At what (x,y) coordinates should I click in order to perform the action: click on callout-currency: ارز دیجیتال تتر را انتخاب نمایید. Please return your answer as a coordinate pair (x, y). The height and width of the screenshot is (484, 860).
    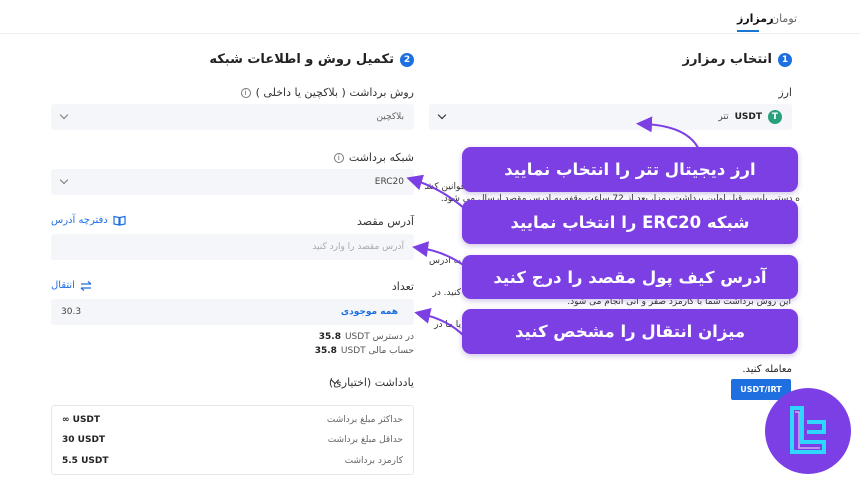
    Looking at the image, I should click on (630, 169).